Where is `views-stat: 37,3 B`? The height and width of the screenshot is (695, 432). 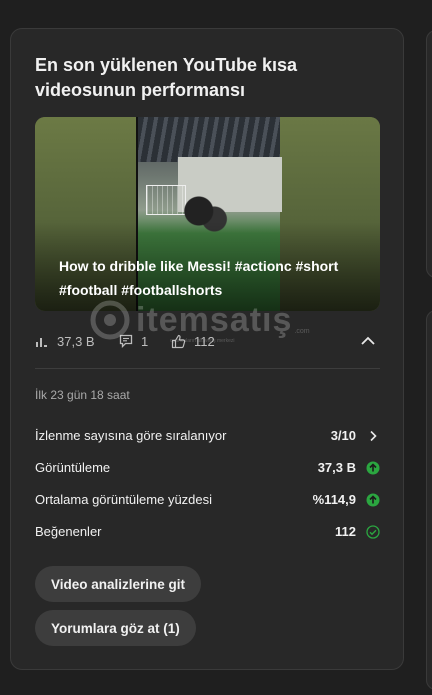
views-stat: 37,3 B is located at coordinates (65, 341).